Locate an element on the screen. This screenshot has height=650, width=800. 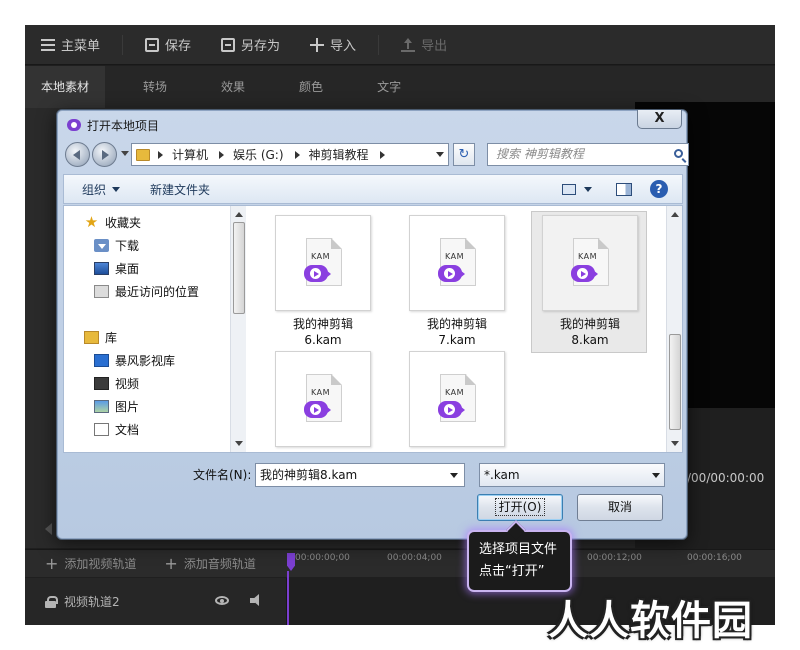
tab-text: 文字 is located at coordinates (389, 87).